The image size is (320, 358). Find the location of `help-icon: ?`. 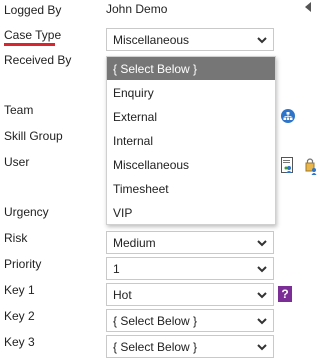

help-icon: ? is located at coordinates (285, 294).